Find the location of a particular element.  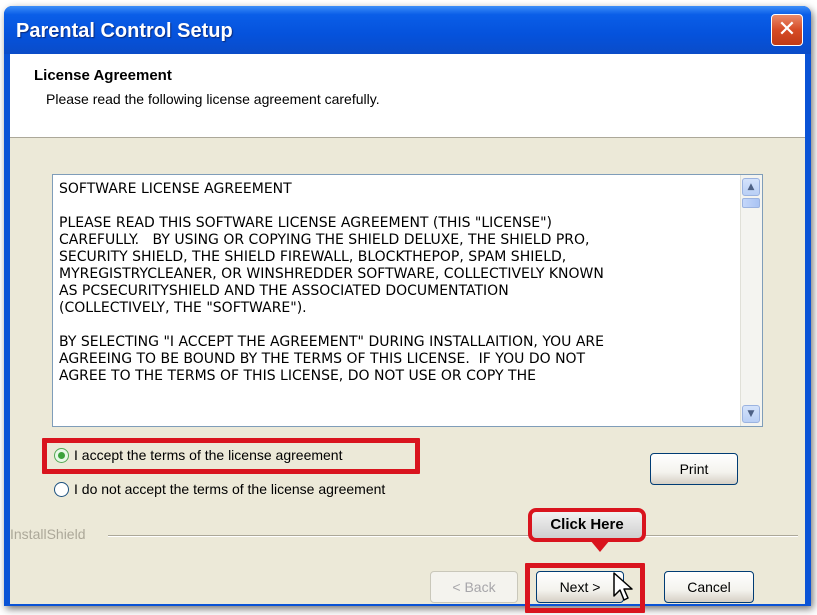

back-button: < Back is located at coordinates (474, 587).